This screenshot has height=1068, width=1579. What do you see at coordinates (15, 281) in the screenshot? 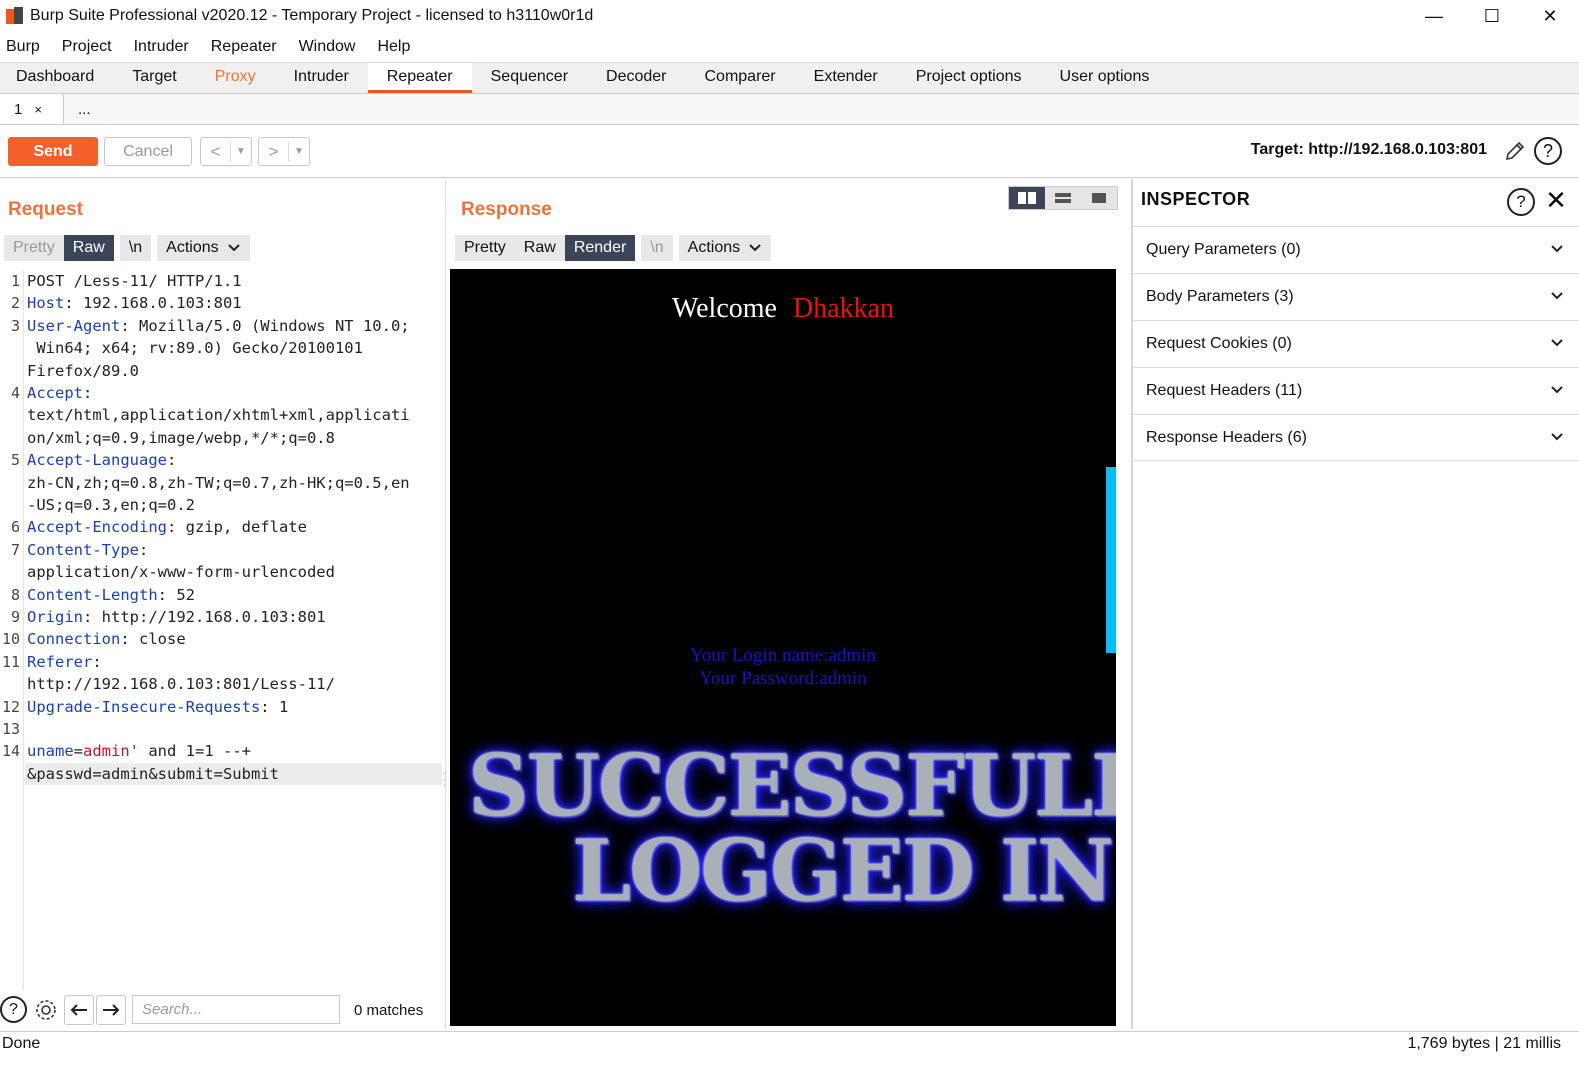
I see `line-number: 1` at bounding box center [15, 281].